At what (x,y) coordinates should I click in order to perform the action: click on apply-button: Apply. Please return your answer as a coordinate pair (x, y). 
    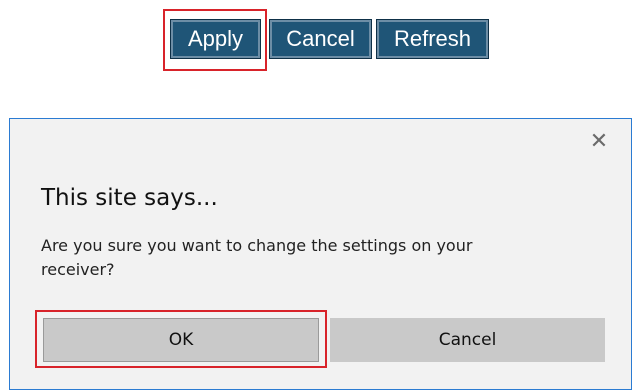
    Looking at the image, I should click on (215, 39).